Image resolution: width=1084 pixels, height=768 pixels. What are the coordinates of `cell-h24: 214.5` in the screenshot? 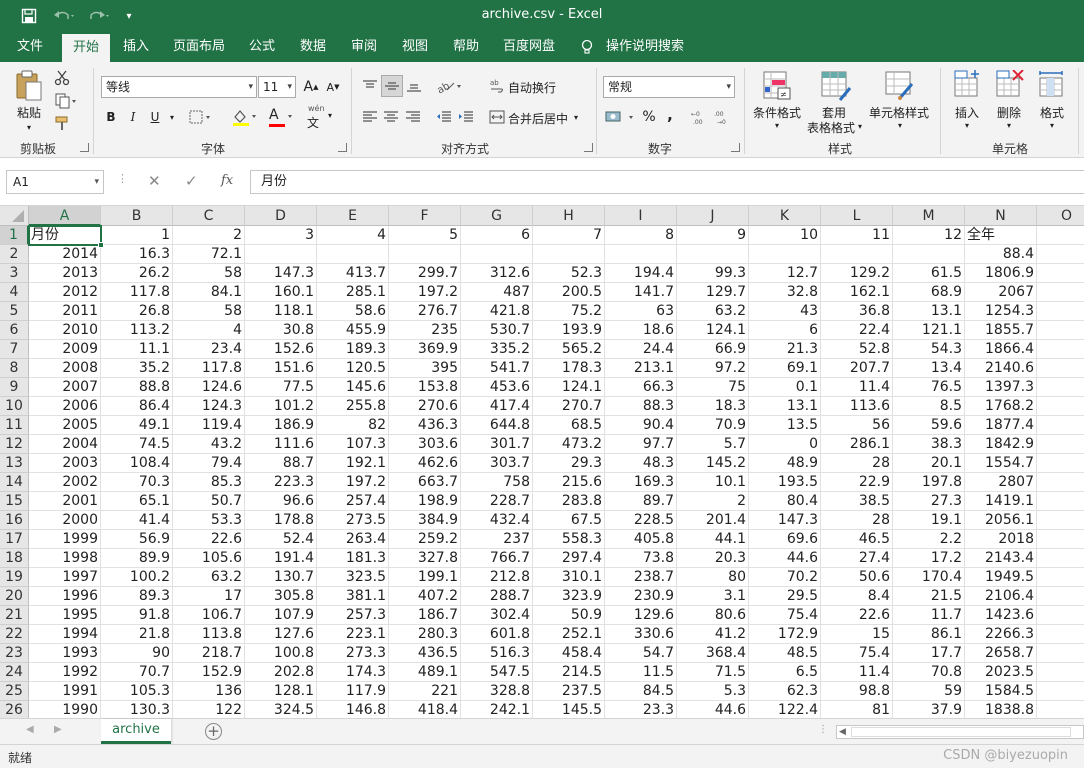 It's located at (569, 672).